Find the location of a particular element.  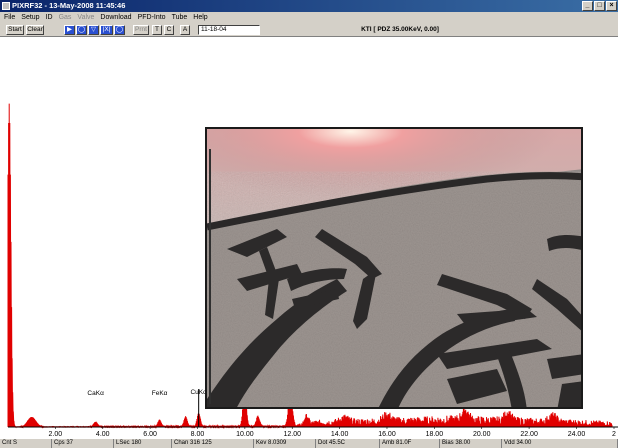

status-cell: Cnt S is located at coordinates (26, 443).